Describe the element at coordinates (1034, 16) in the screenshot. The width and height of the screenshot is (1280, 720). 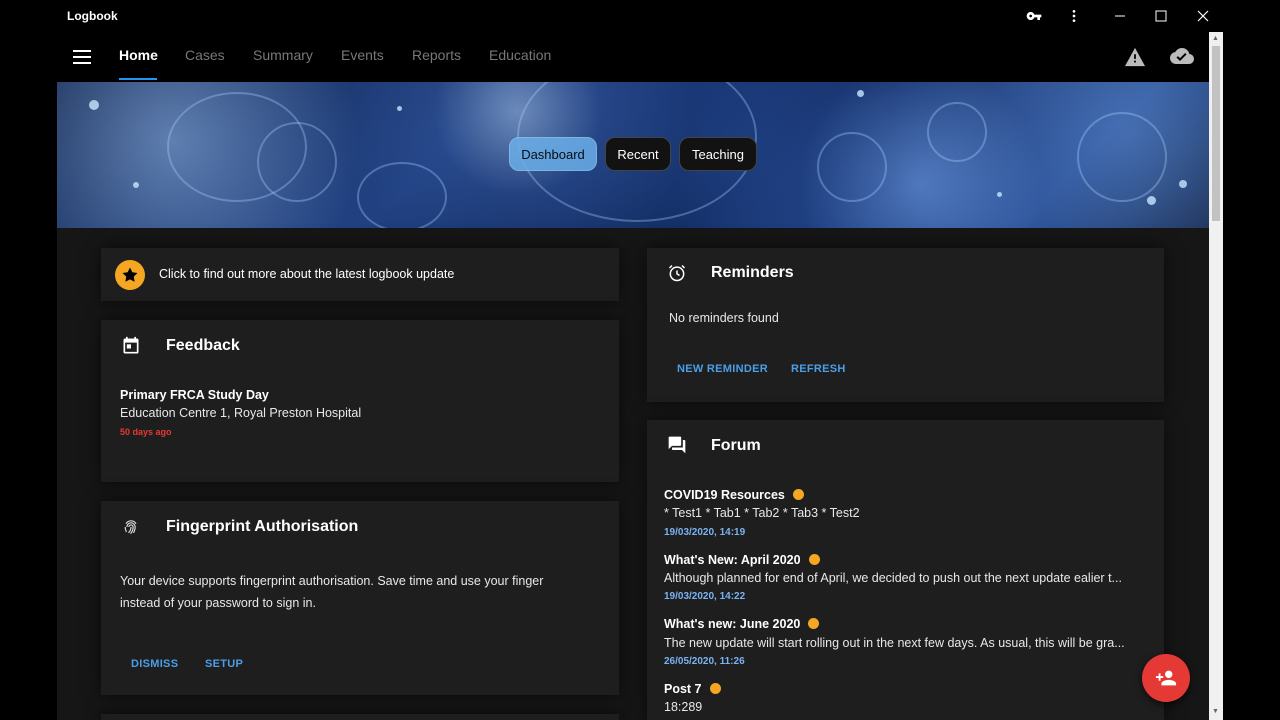
I see `key-icon` at that location.